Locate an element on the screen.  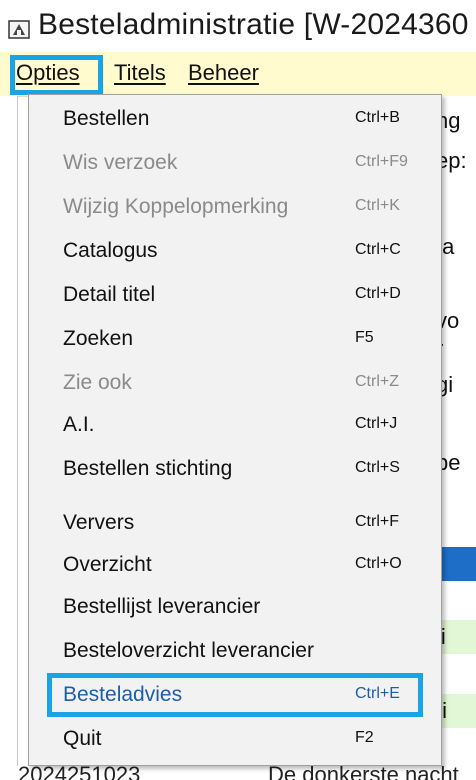
menu-item-shortcut: Ctrl+E is located at coordinates (377, 693).